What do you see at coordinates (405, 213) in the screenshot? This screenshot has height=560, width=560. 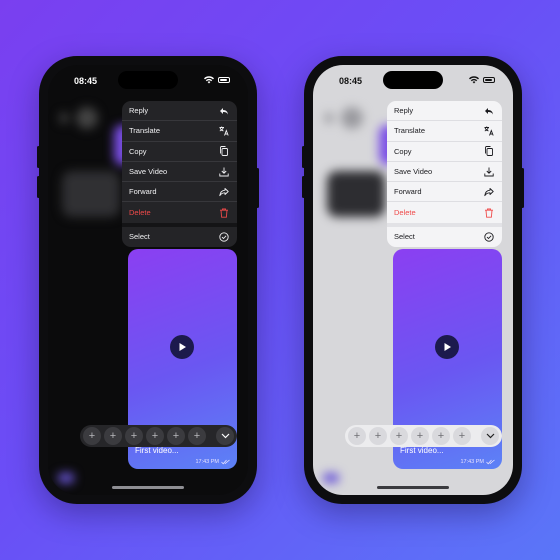 I see `menu-item-label: Delete` at bounding box center [405, 213].